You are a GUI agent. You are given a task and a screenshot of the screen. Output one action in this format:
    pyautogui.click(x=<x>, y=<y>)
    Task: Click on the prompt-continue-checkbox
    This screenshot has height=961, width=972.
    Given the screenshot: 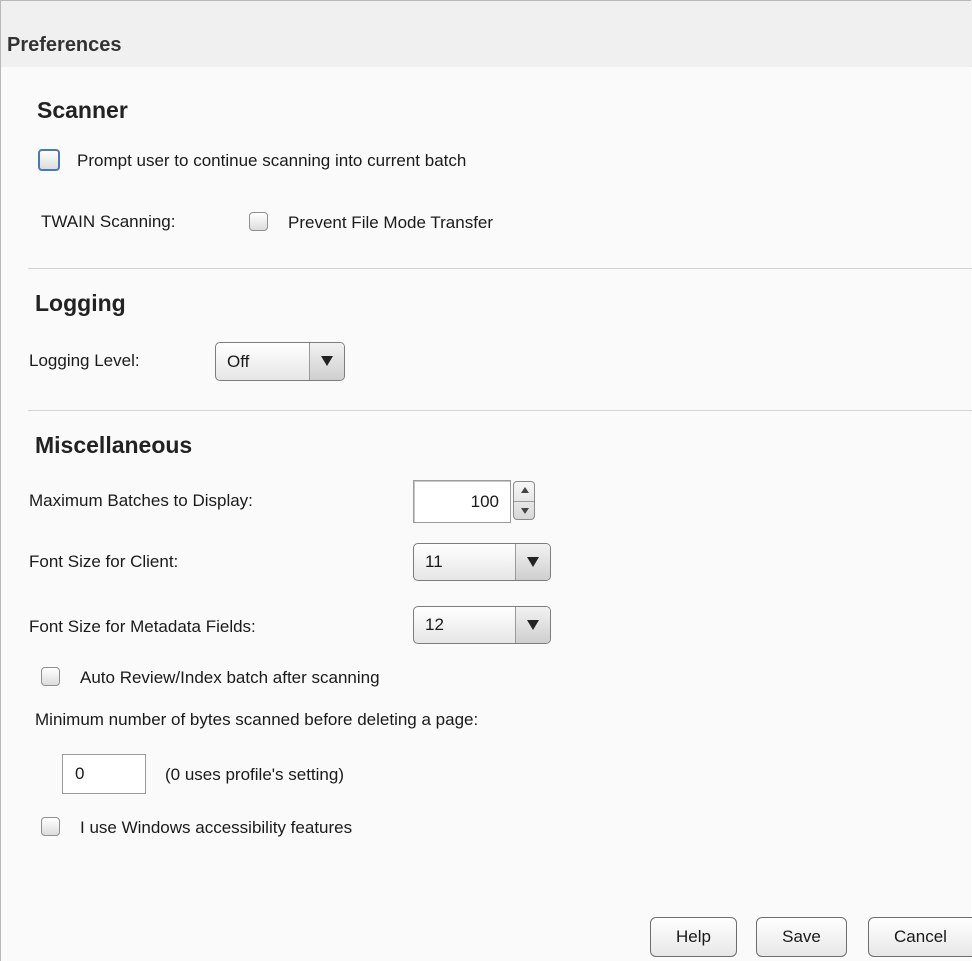 What is the action you would take?
    pyautogui.click(x=49, y=160)
    